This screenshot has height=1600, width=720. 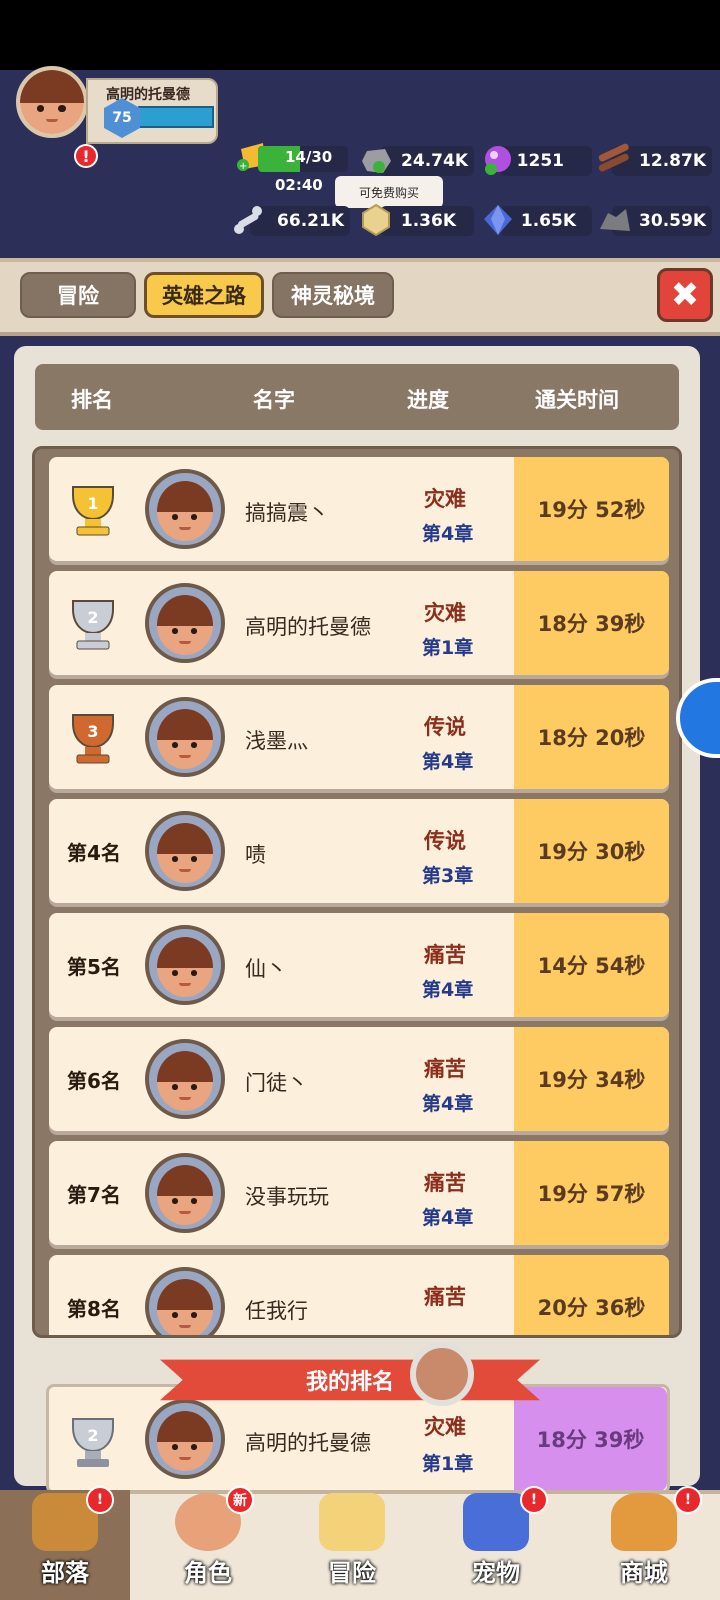 I want to click on wood-icon, so click(x=614, y=158).